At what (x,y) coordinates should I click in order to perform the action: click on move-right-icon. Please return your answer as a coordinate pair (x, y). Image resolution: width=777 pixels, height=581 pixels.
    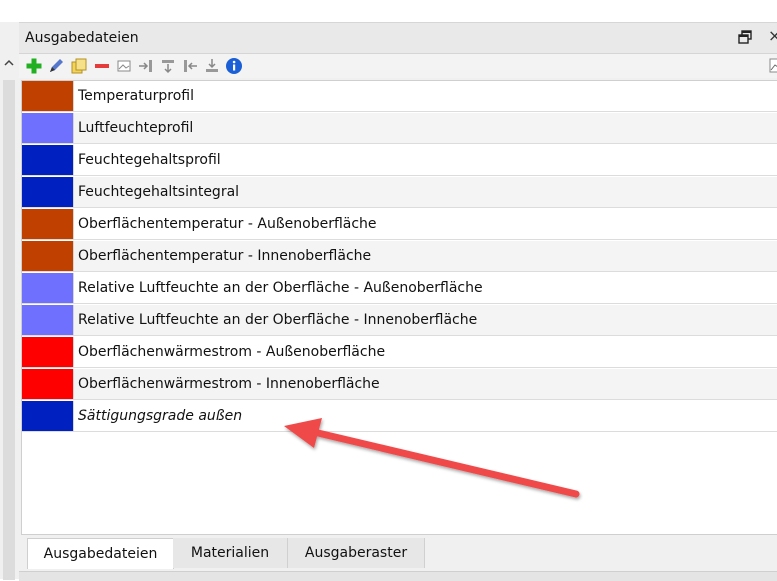
    Looking at the image, I should click on (146, 66).